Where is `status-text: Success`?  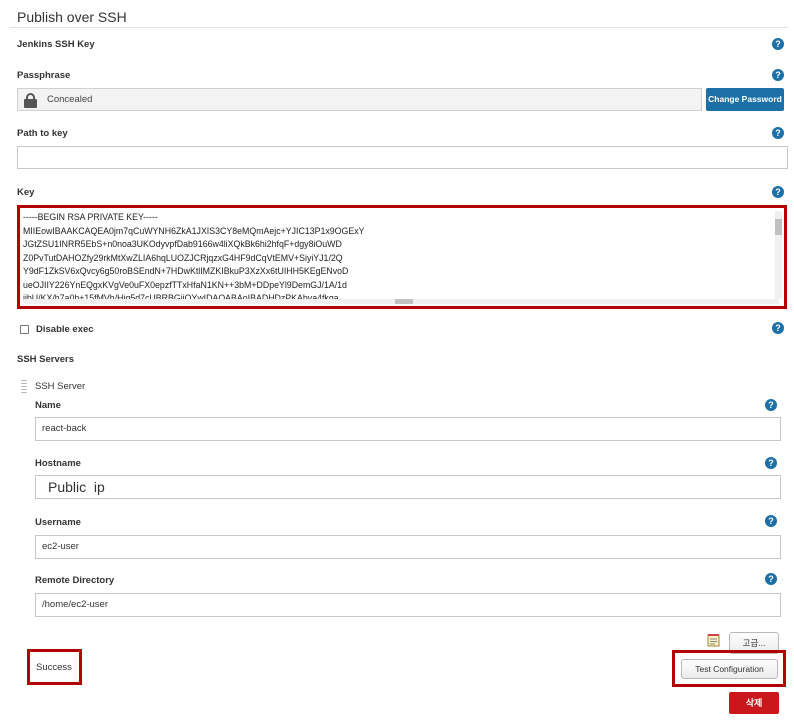 status-text: Success is located at coordinates (54, 667).